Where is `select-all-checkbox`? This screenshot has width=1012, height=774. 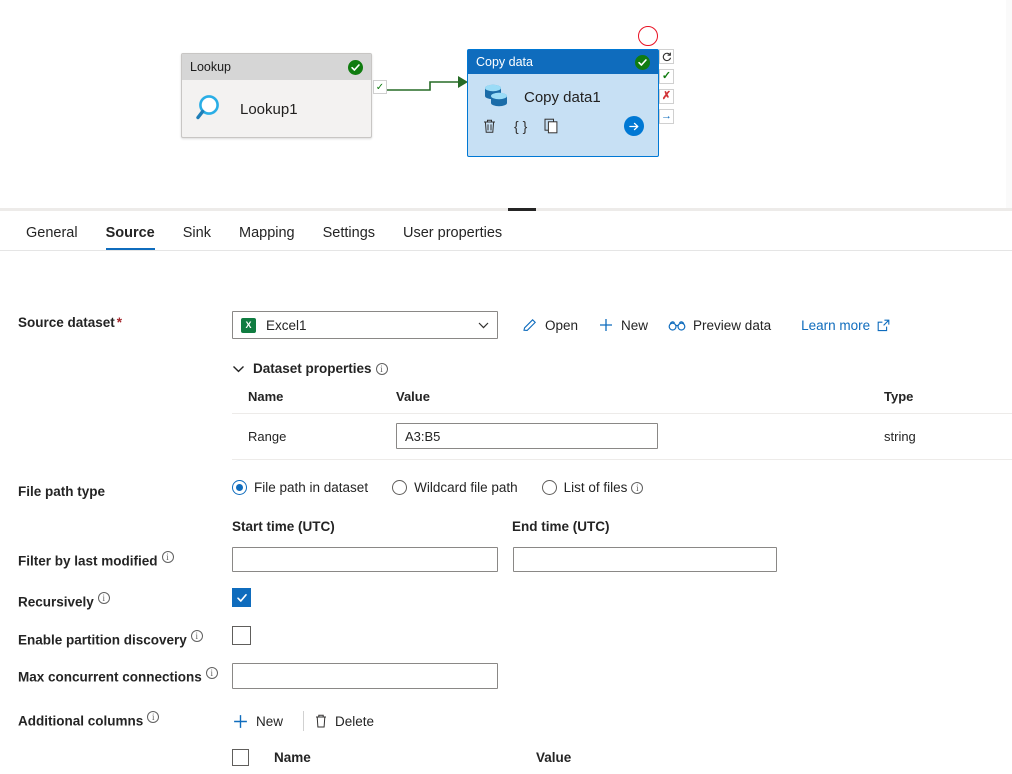
select-all-checkbox is located at coordinates (240, 757).